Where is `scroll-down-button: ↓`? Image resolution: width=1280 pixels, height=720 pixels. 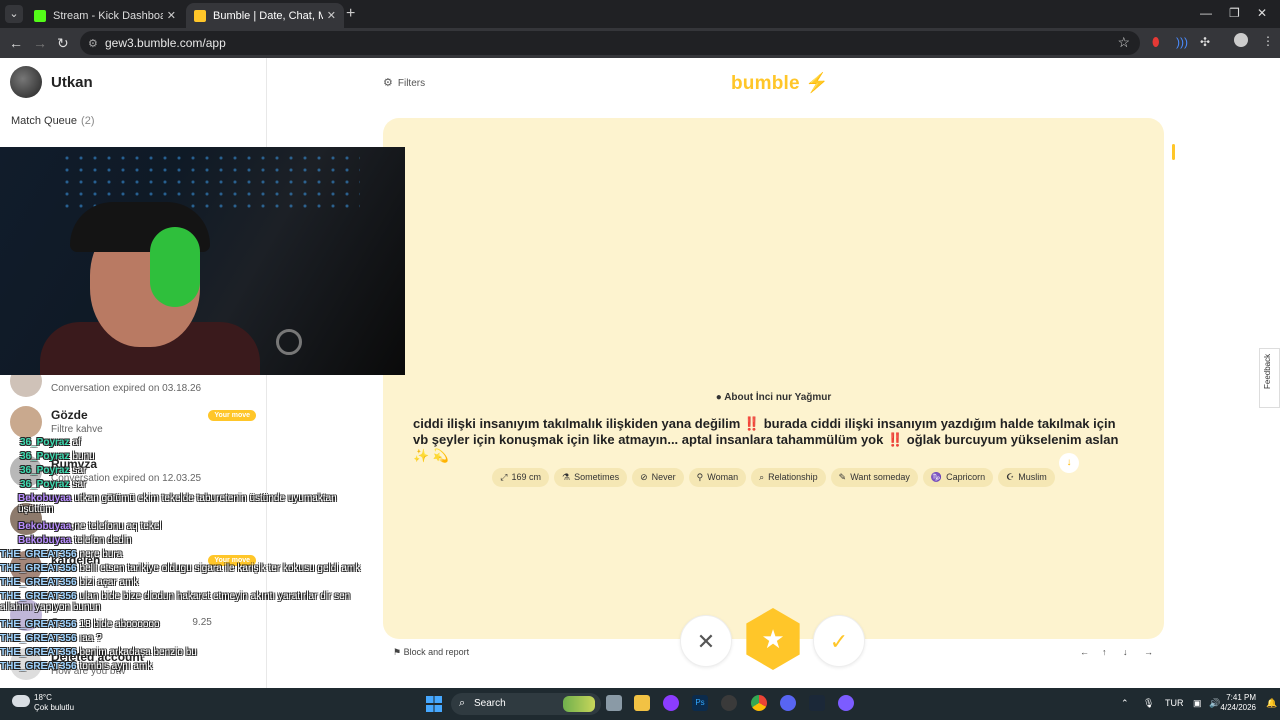 scroll-down-button: ↓ is located at coordinates (1069, 463).